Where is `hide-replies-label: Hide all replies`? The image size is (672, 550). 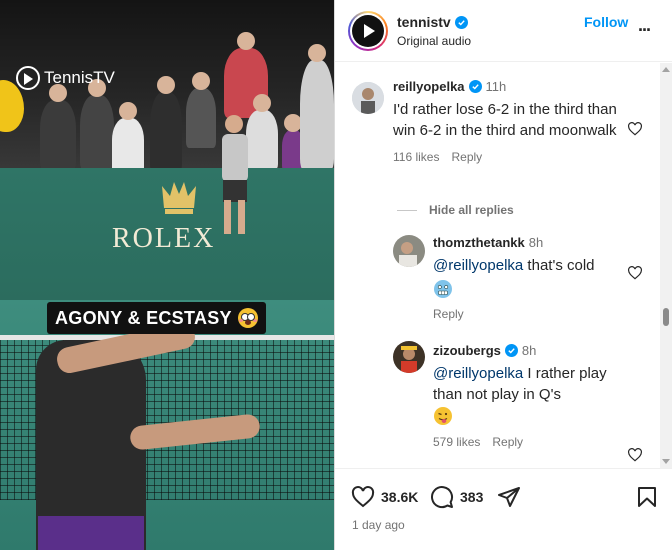
hide-replies-label: Hide all replies is located at coordinates (471, 210).